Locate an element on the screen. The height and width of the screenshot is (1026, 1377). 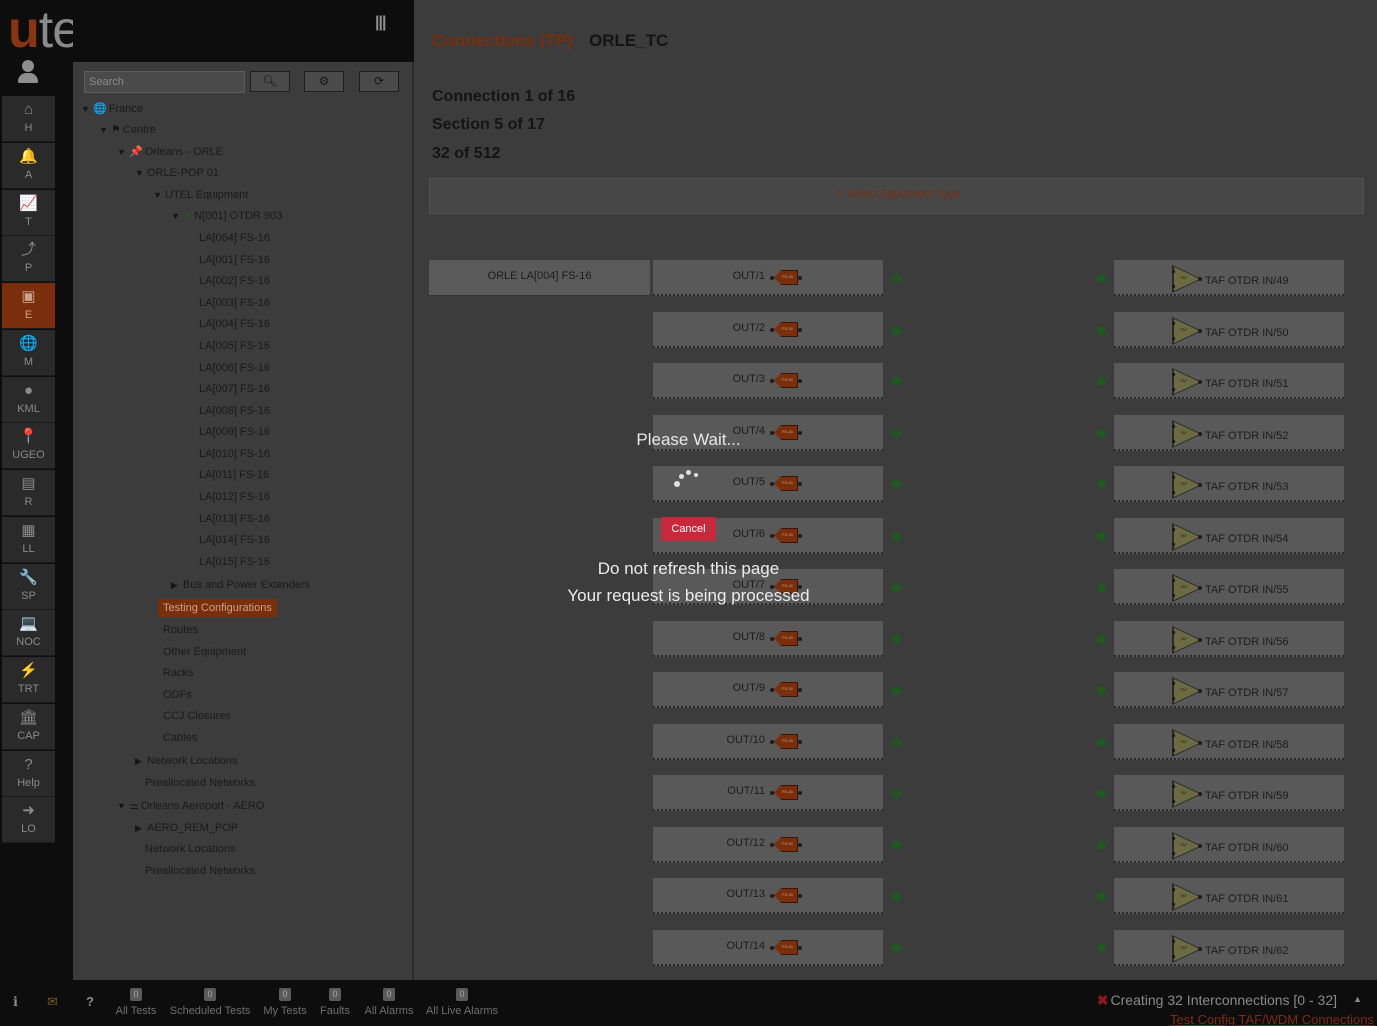
output-port: OUT/5 FS-16 is located at coordinates (768, 484).